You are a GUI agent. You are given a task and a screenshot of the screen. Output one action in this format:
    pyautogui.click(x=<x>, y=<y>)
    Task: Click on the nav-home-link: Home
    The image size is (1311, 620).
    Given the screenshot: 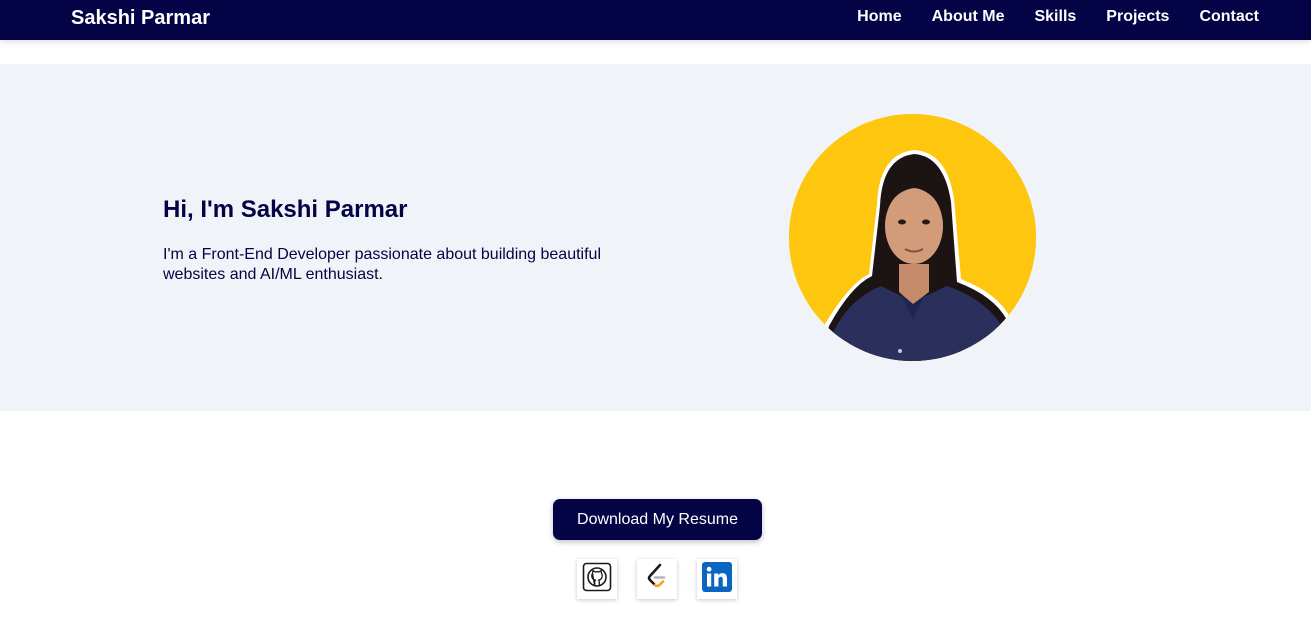 What is the action you would take?
    pyautogui.click(x=879, y=17)
    